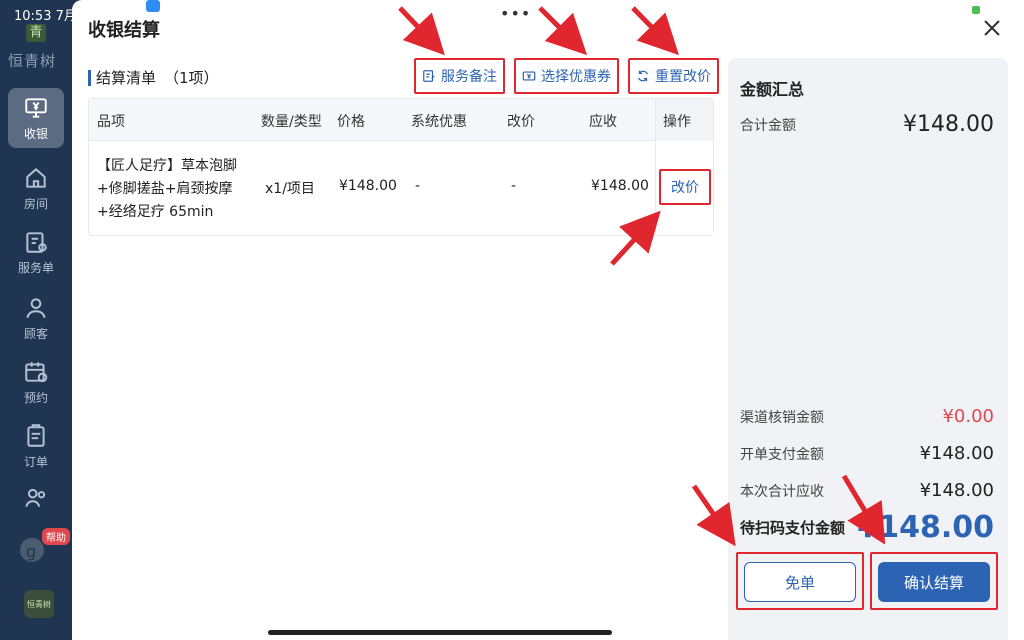  Describe the element at coordinates (56, 536) in the screenshot. I see `help-badge: 帮助` at that location.